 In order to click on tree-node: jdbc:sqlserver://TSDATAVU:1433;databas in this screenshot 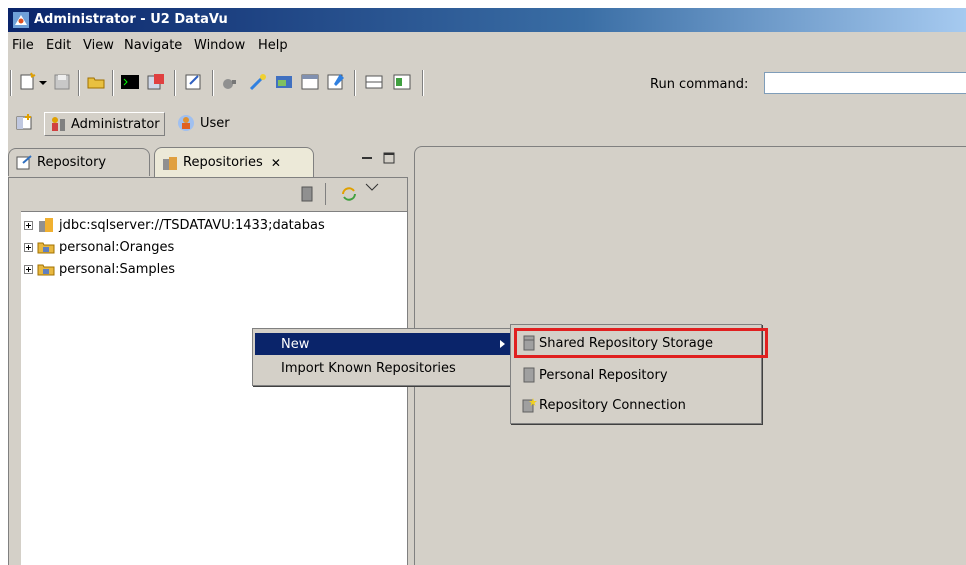, I will do `click(173, 225)`.